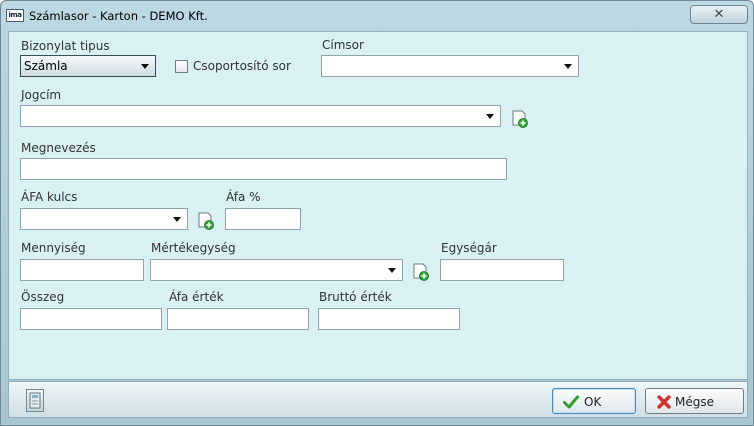 The height and width of the screenshot is (426, 754). I want to click on checkmark-icon, so click(571, 402).